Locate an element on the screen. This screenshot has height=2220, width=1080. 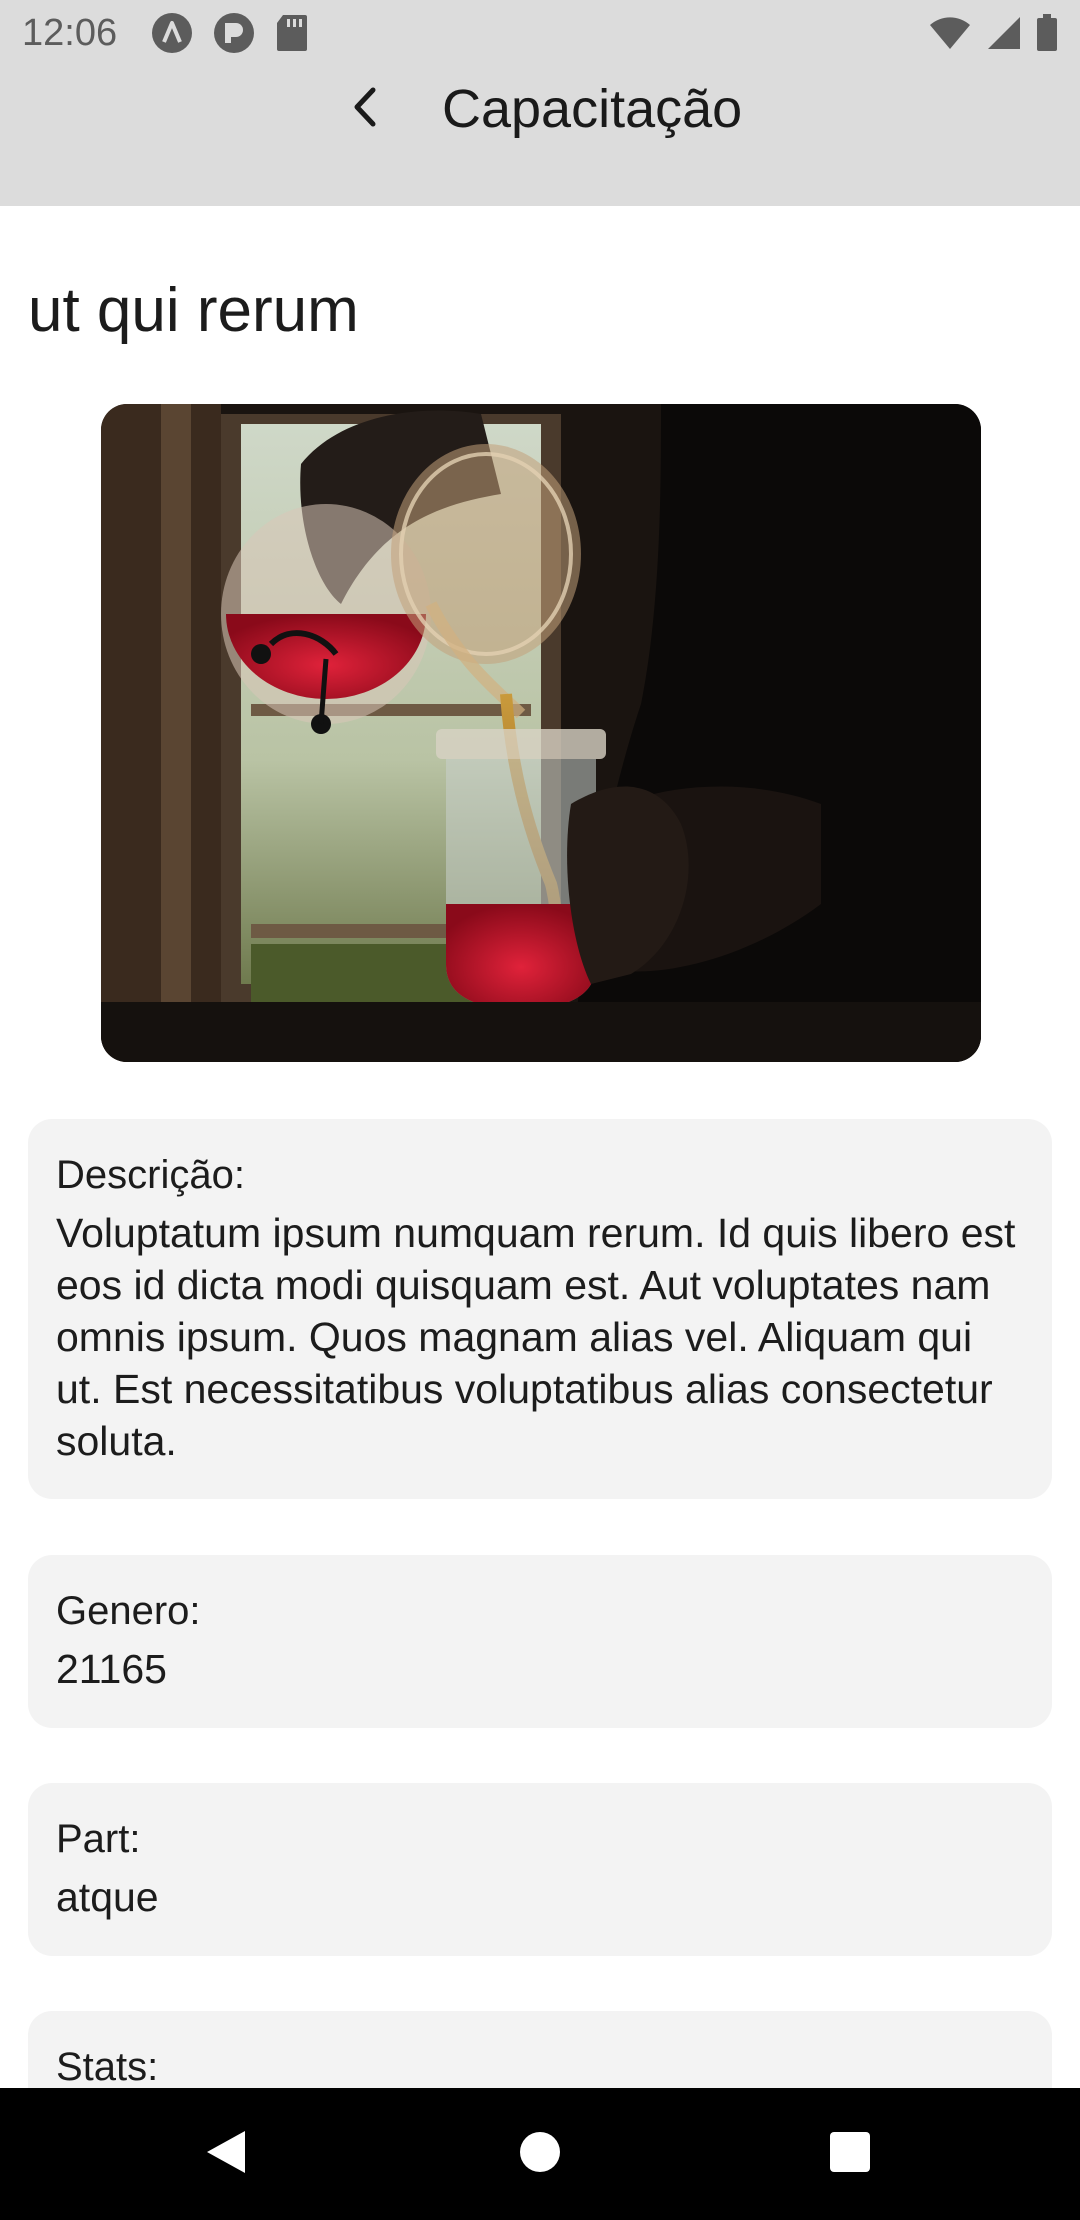
item-title: ut qui rerum is located at coordinates (193, 310).